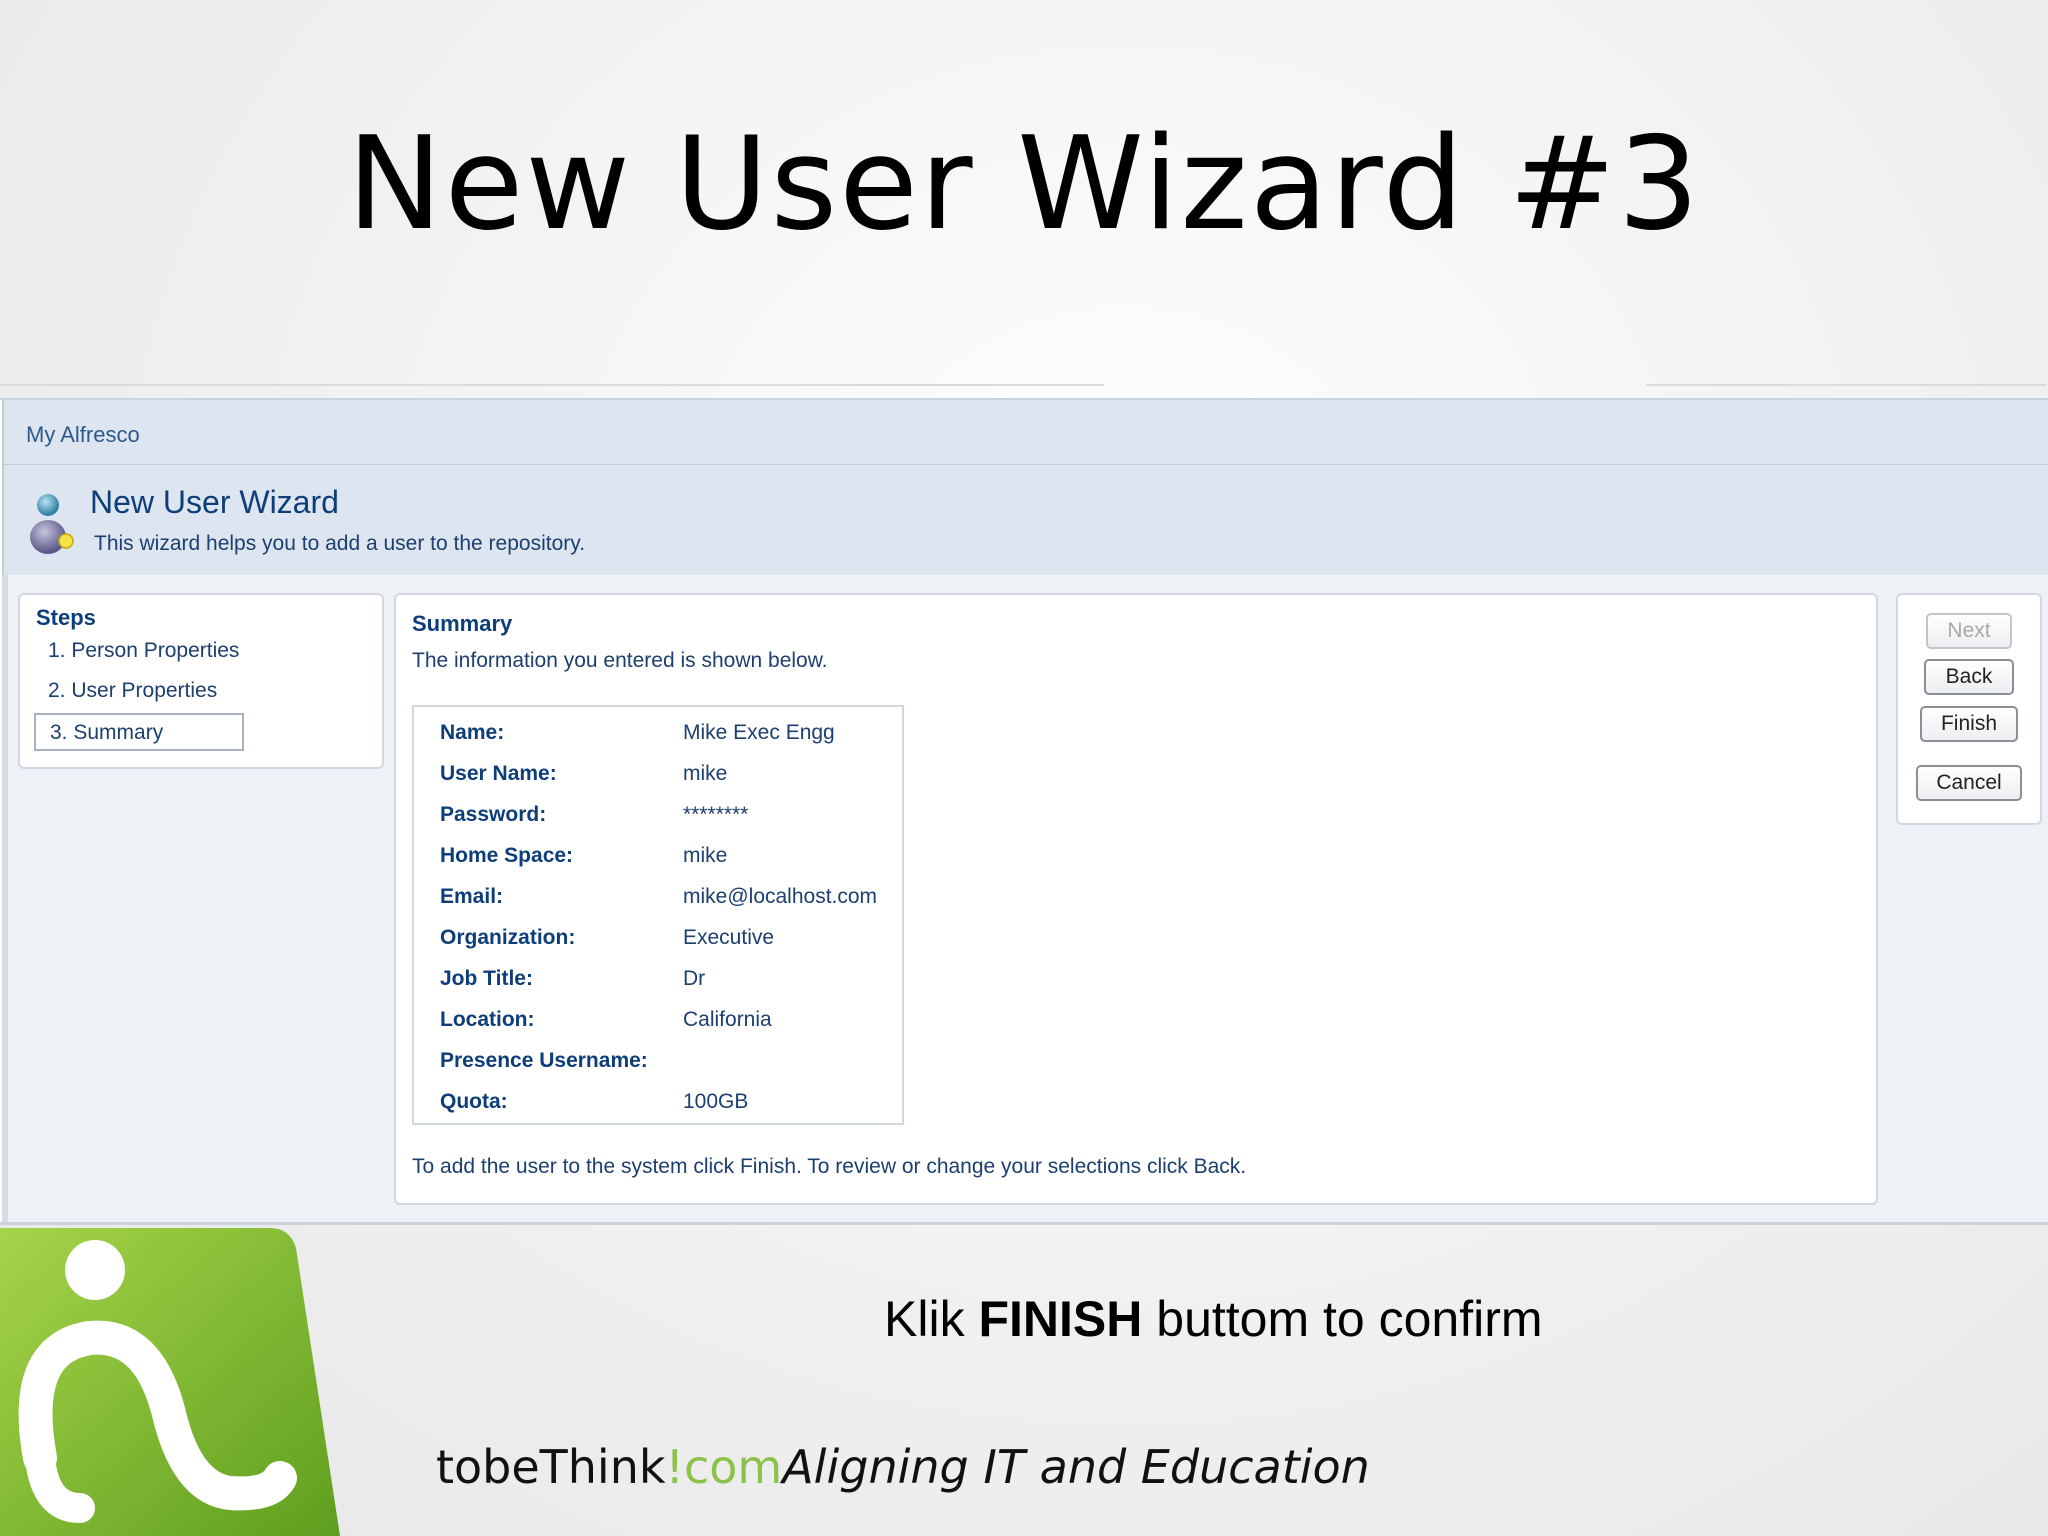 Image resolution: width=2048 pixels, height=1536 pixels. Describe the element at coordinates (472, 896) in the screenshot. I see `row-label: Email:` at that location.